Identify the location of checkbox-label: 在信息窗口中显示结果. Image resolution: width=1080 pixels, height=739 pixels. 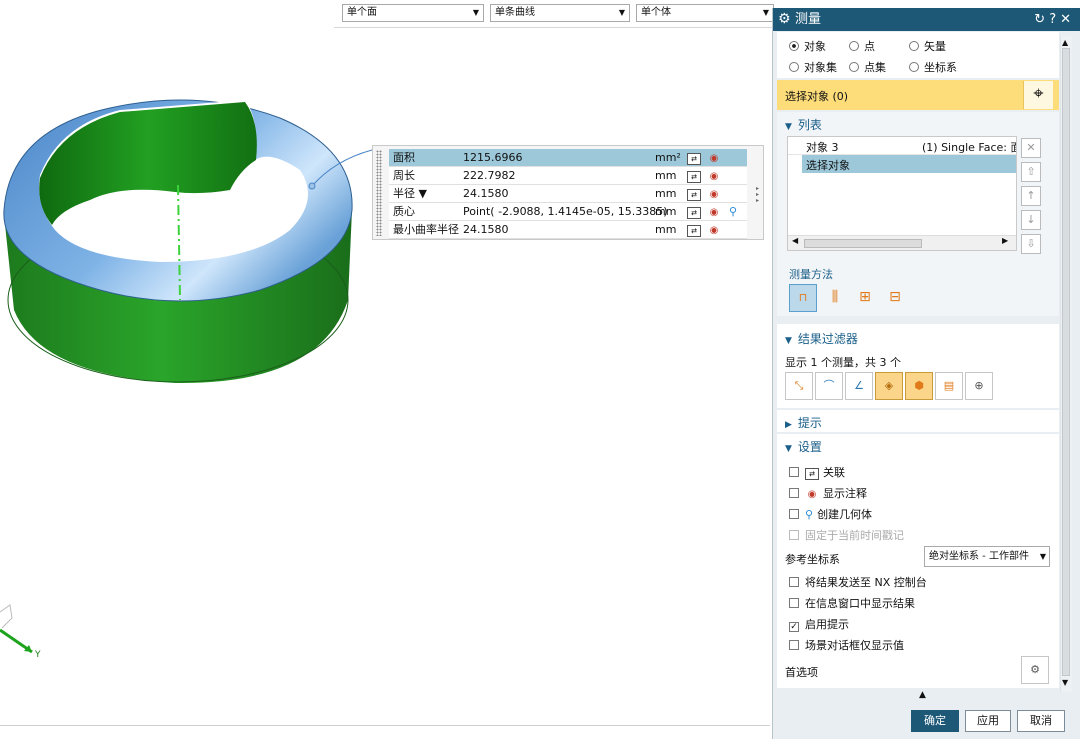
(860, 603).